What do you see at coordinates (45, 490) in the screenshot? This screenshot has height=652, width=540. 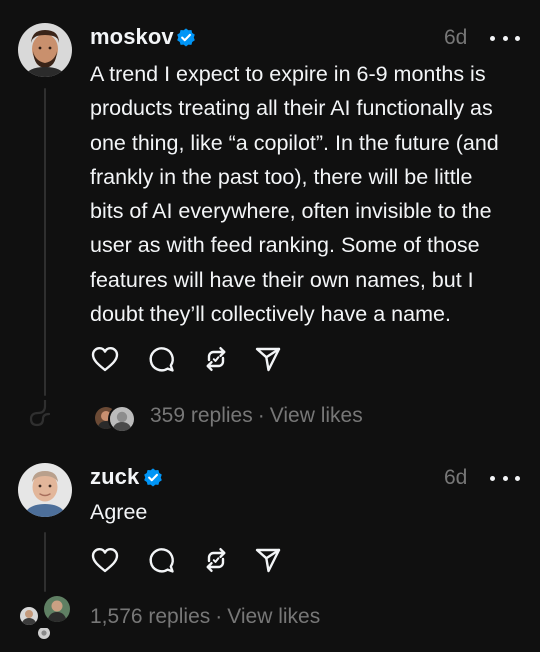 I see `avatar-zuck` at bounding box center [45, 490].